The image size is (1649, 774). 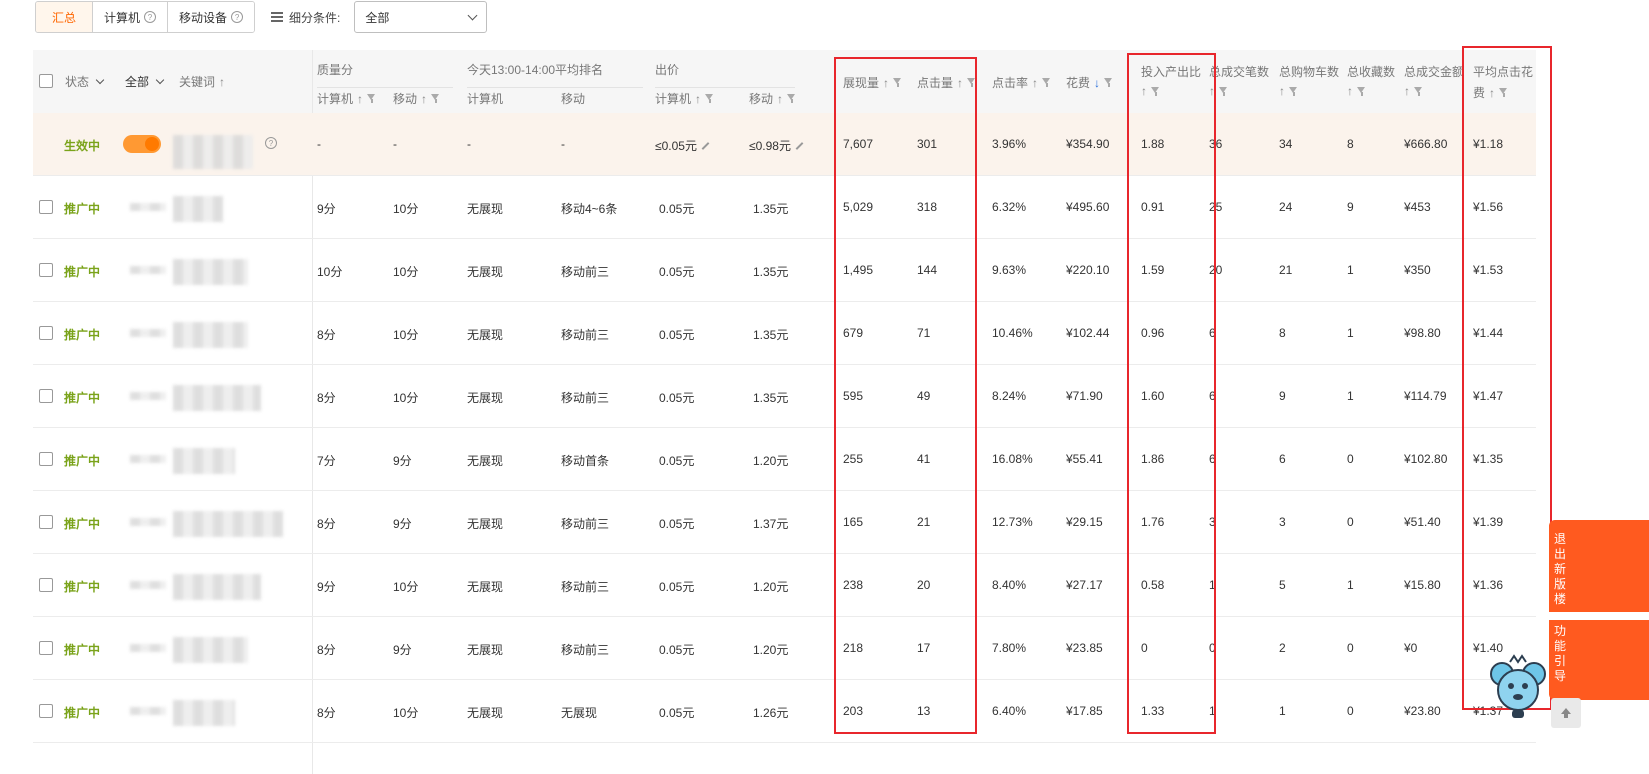 I want to click on blurred-toggle, so click(x=148, y=711).